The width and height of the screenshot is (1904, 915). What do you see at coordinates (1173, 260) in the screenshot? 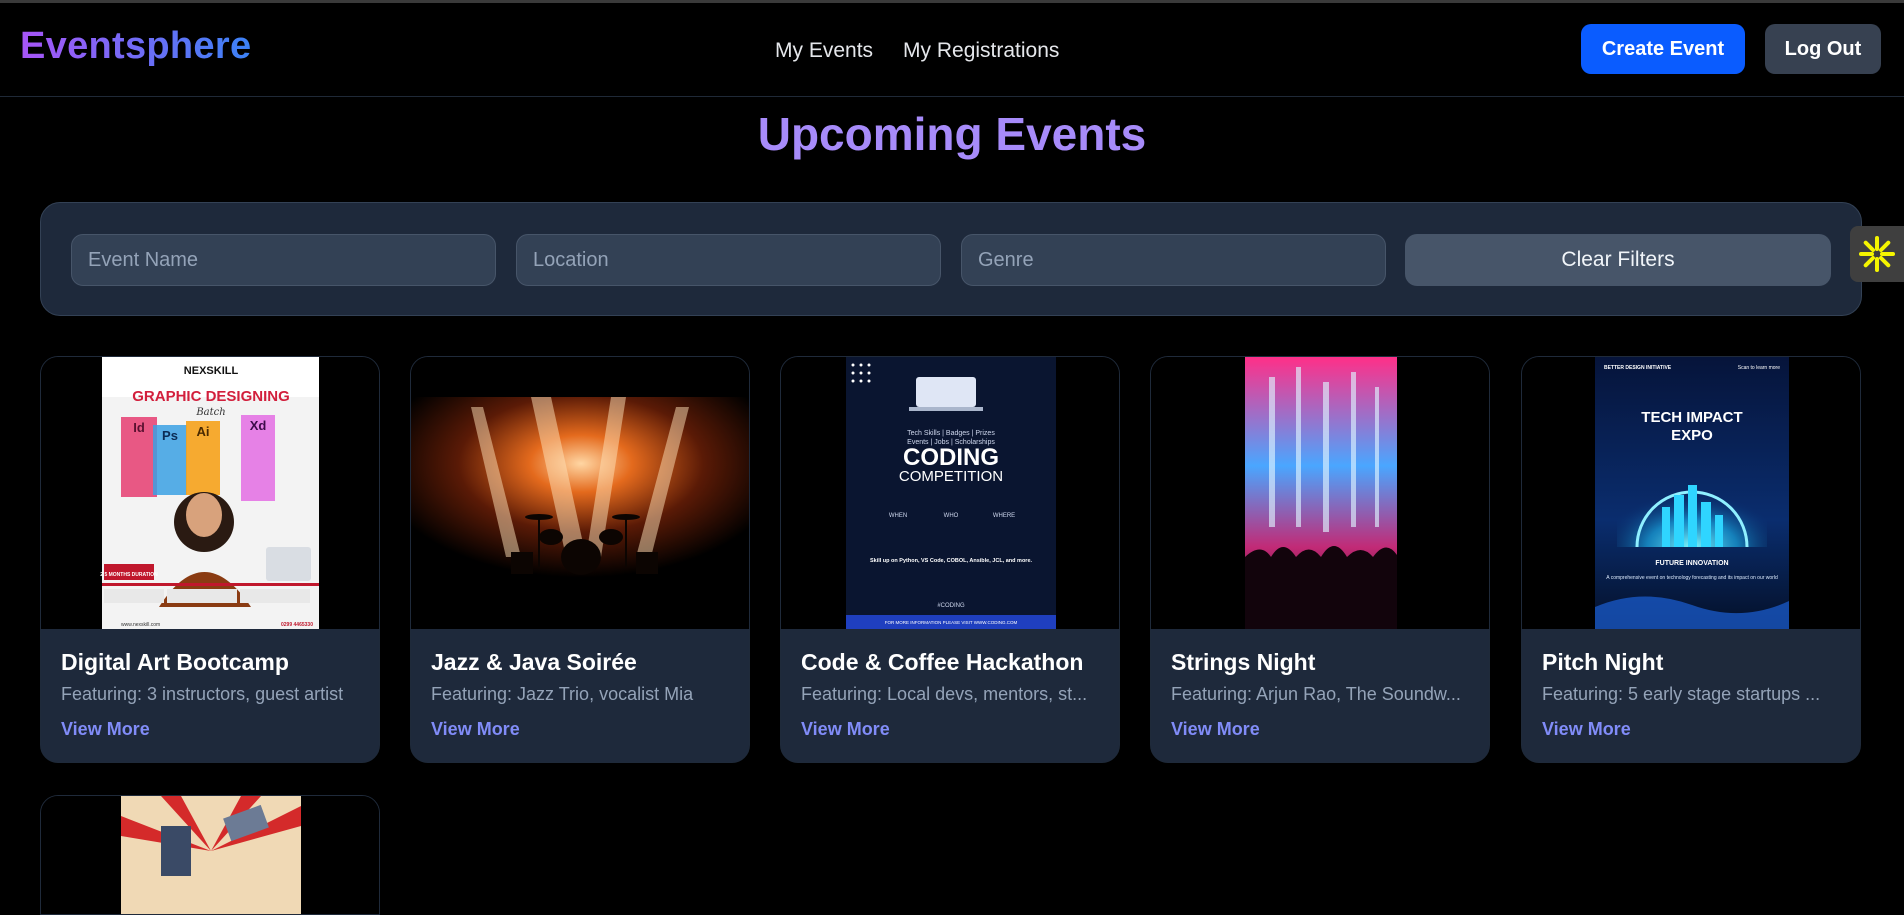
I see `genre-input` at bounding box center [1173, 260].